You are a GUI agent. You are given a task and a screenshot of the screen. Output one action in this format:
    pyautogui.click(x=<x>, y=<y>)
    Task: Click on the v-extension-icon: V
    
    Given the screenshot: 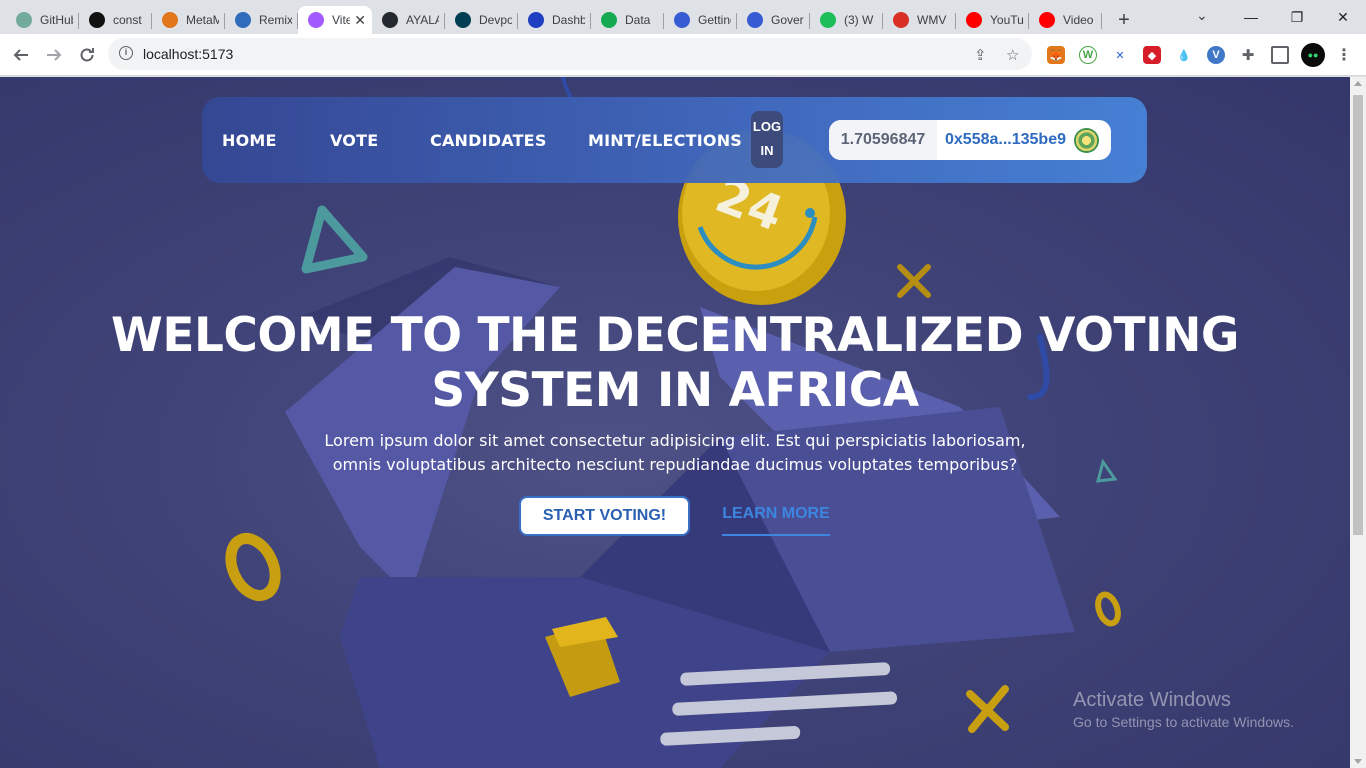 What is the action you would take?
    pyautogui.click(x=1216, y=55)
    